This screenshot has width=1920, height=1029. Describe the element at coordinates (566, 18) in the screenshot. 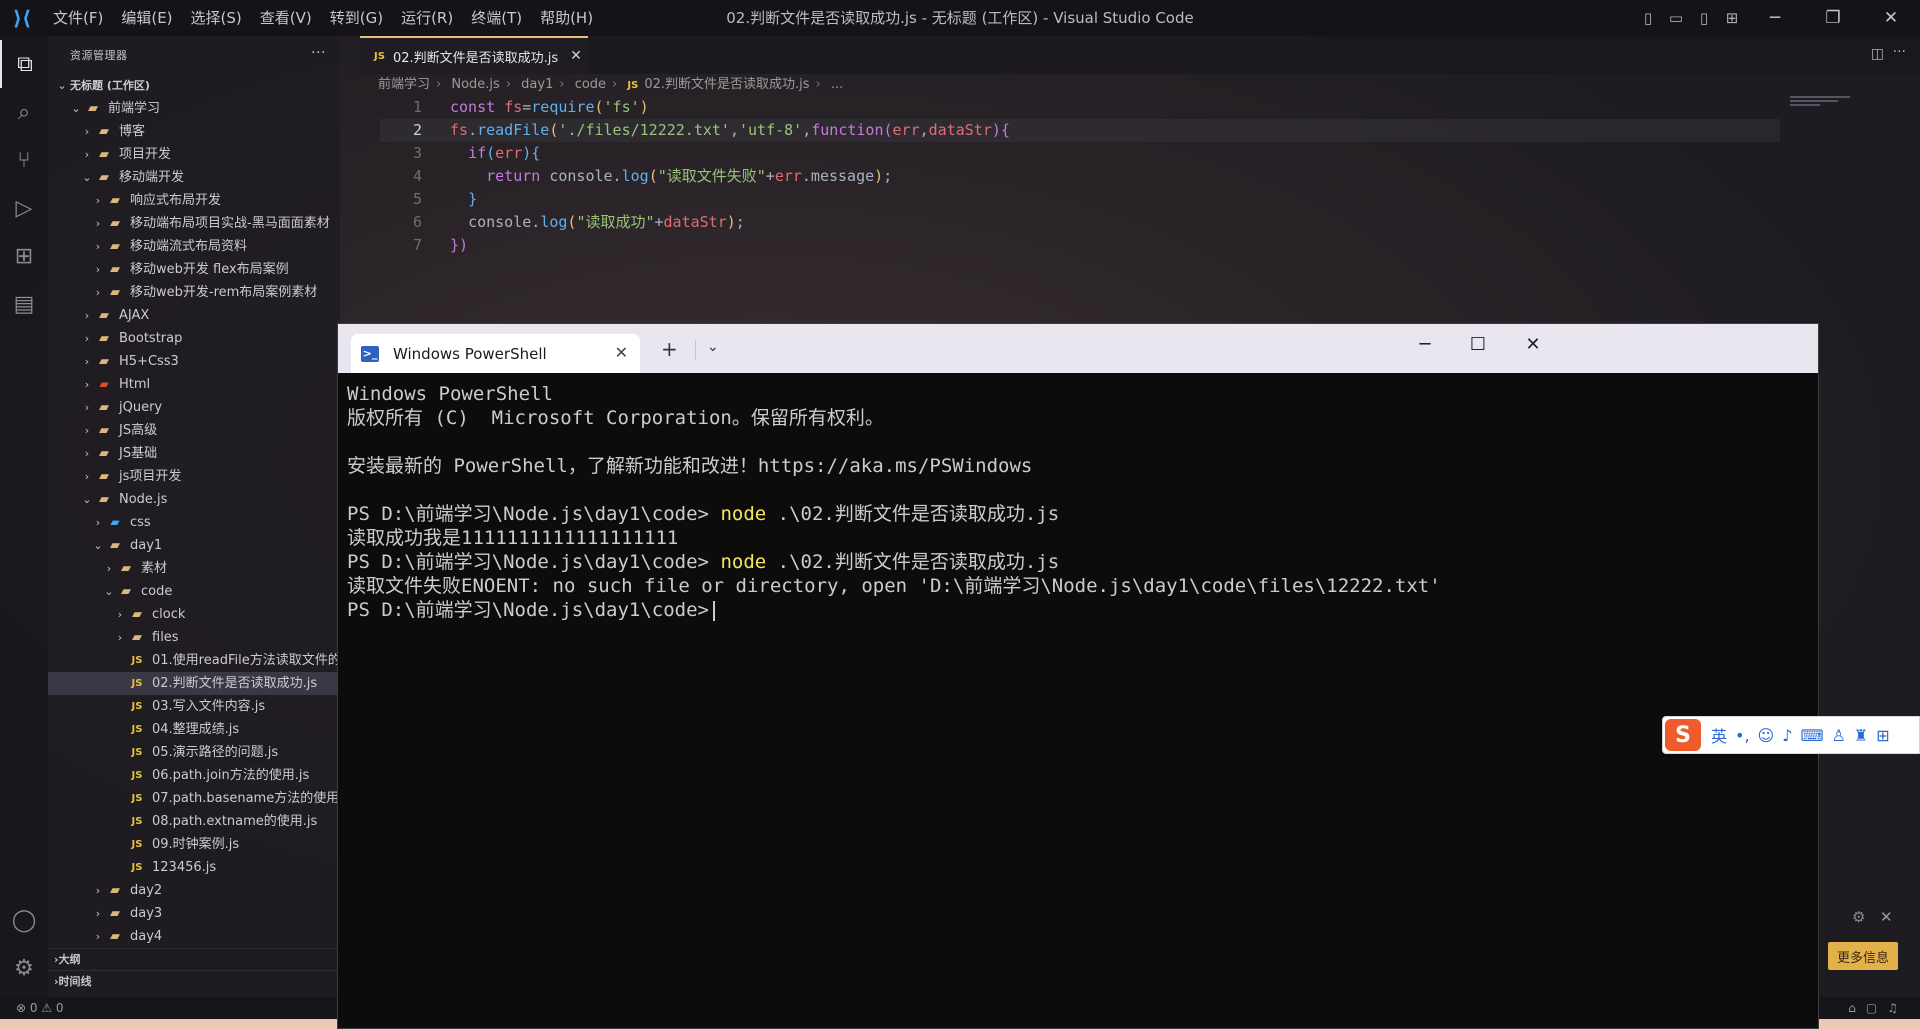

I see `menu-help: 帮助(H)` at that location.